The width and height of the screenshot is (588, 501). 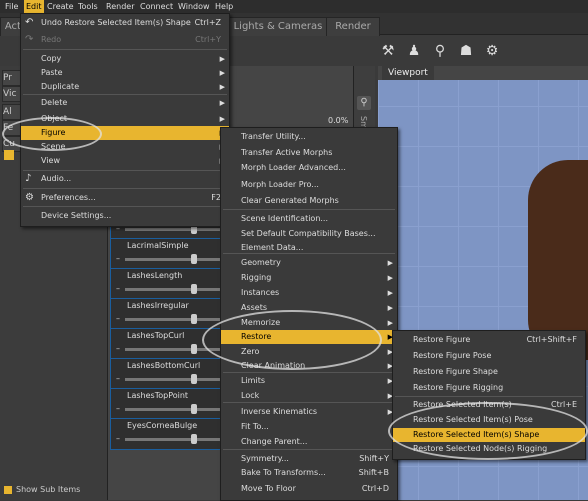 I want to click on menu-connect: Connect, so click(x=156, y=6).